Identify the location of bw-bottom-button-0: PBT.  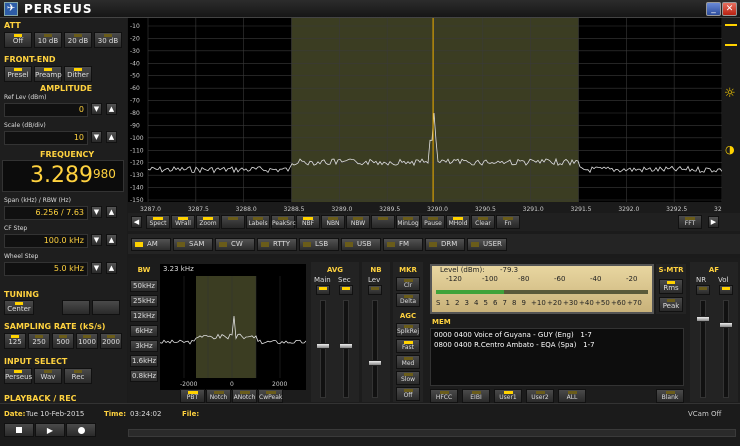
(192, 396).